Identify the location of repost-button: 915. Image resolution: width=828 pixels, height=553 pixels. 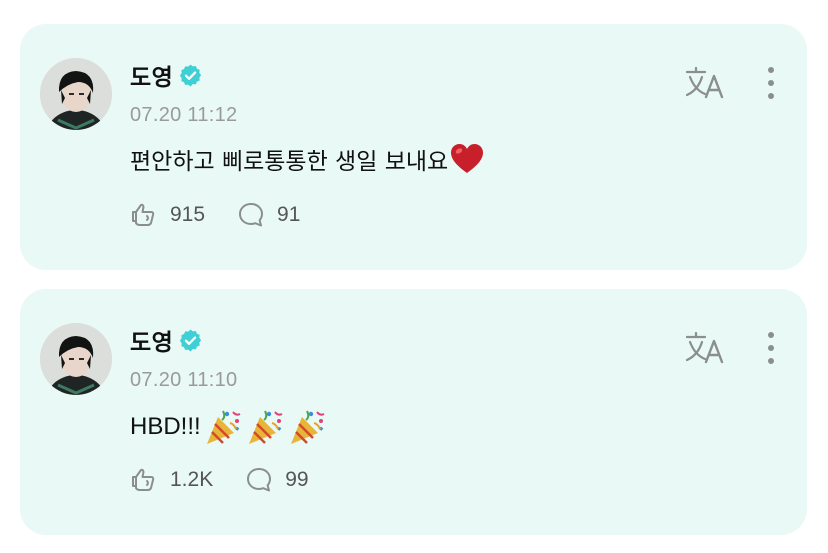
(167, 215).